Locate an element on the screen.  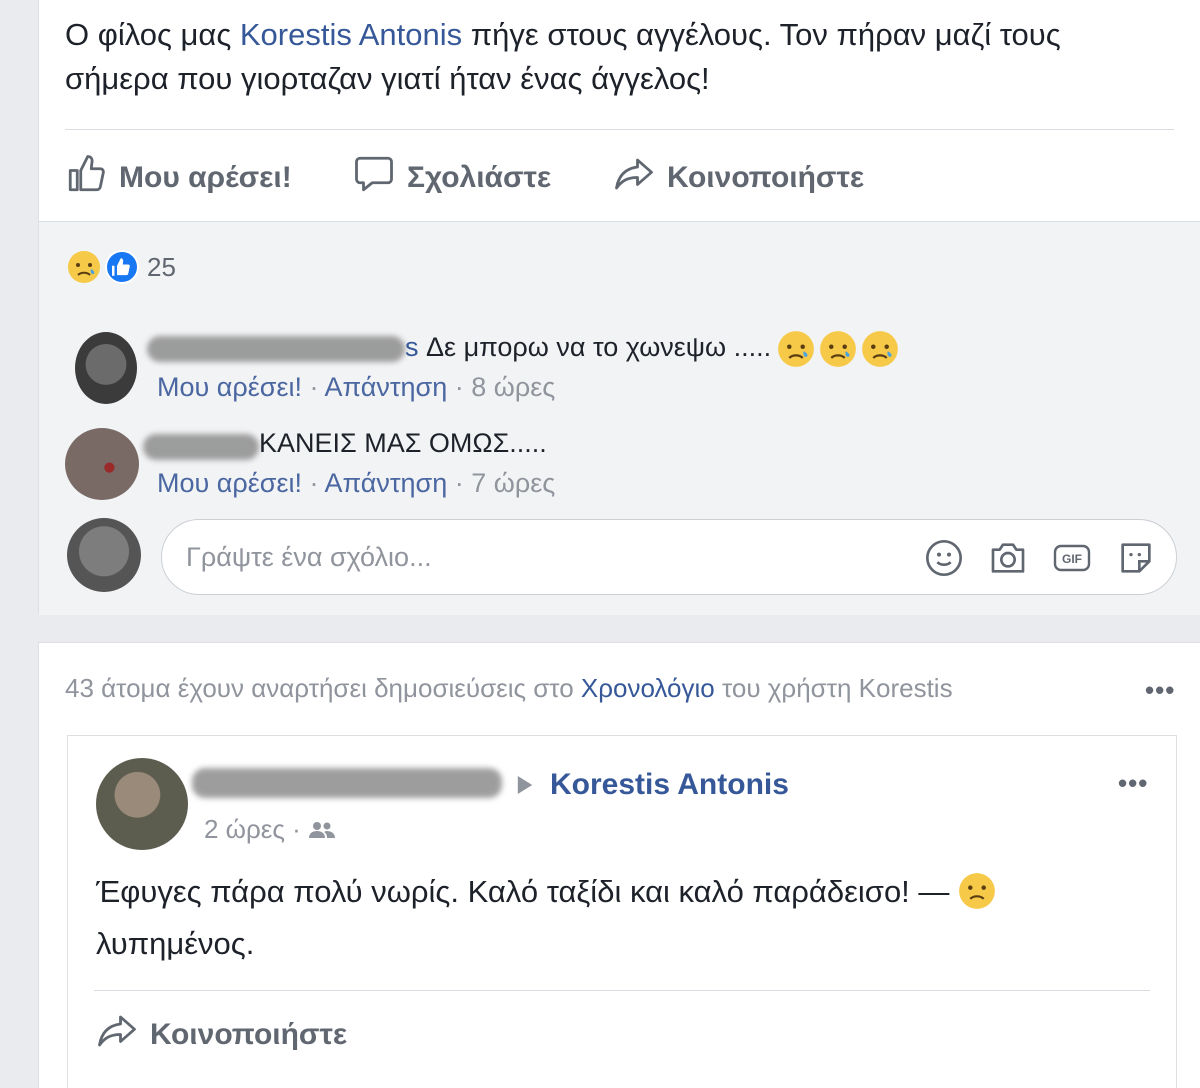
timeline-link: Χρονολόγιο is located at coordinates (648, 688).